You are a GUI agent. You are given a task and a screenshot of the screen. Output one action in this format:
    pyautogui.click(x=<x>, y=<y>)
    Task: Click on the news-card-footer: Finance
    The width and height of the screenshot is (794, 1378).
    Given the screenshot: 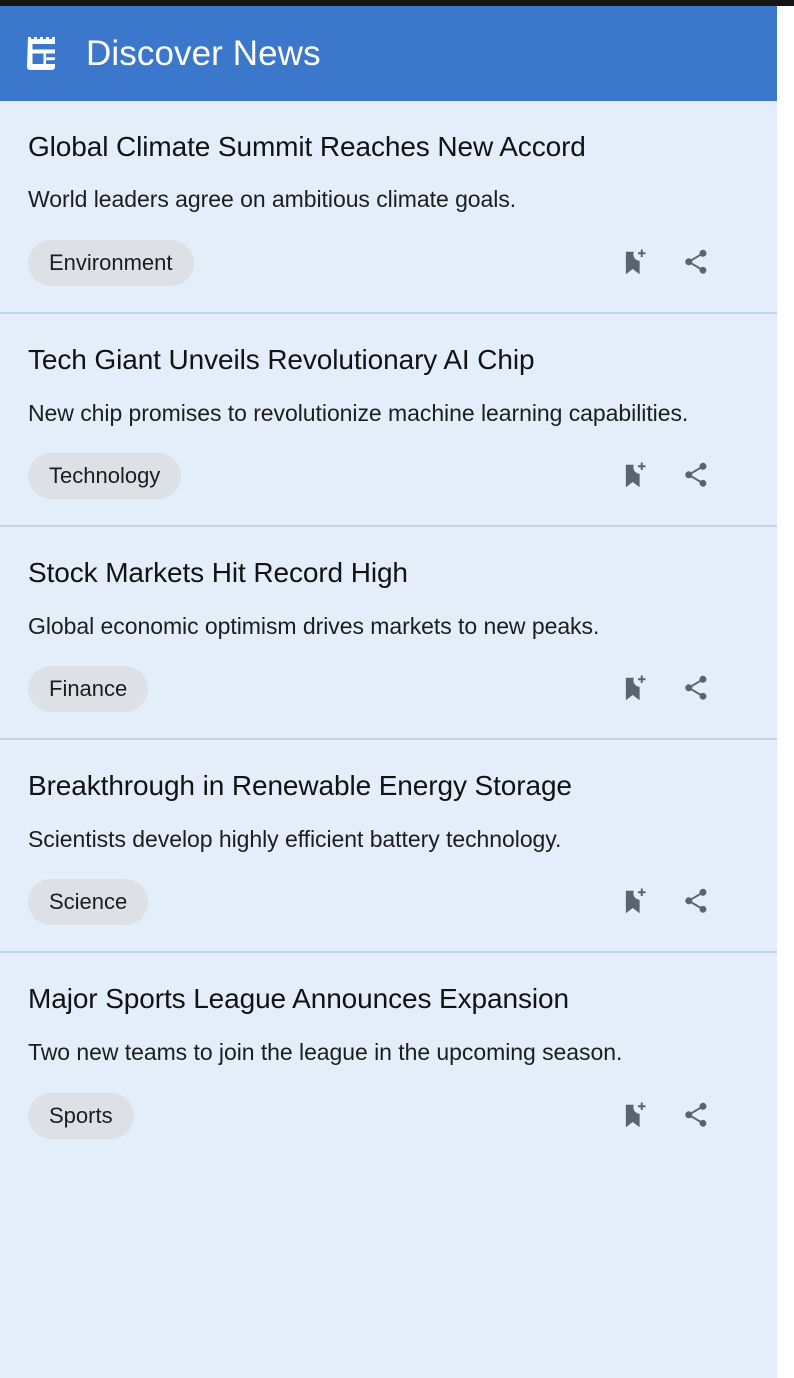 What is the action you would take?
    pyautogui.click(x=388, y=689)
    